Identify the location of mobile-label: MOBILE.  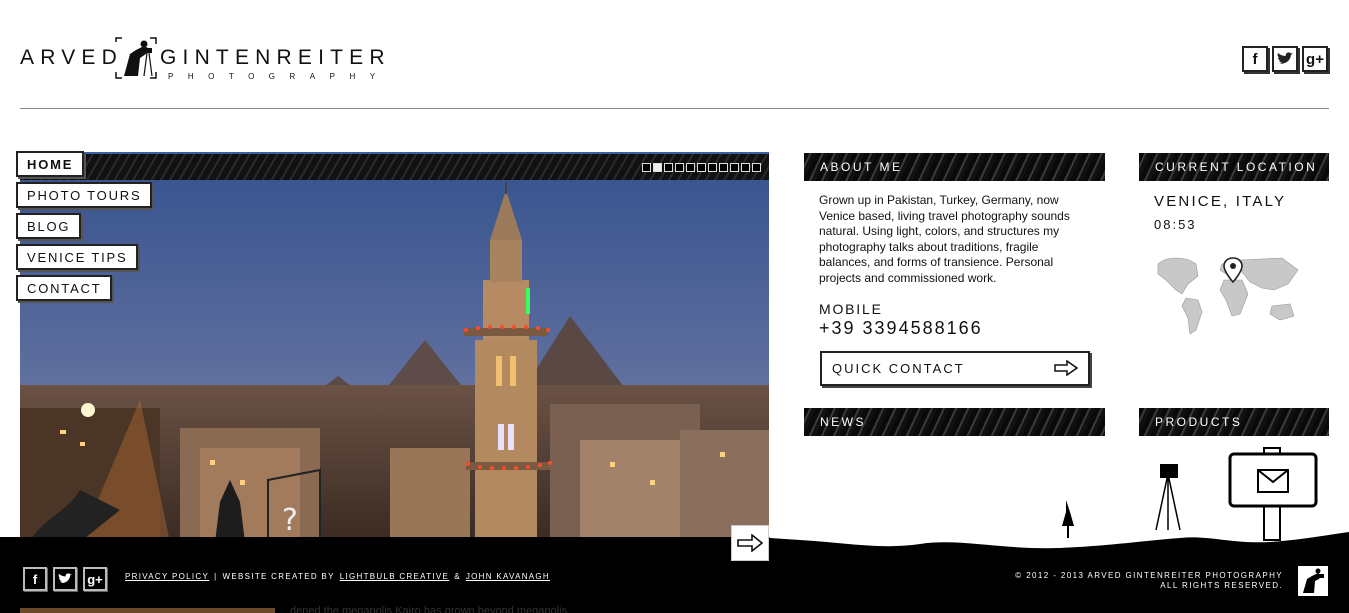
(851, 309).